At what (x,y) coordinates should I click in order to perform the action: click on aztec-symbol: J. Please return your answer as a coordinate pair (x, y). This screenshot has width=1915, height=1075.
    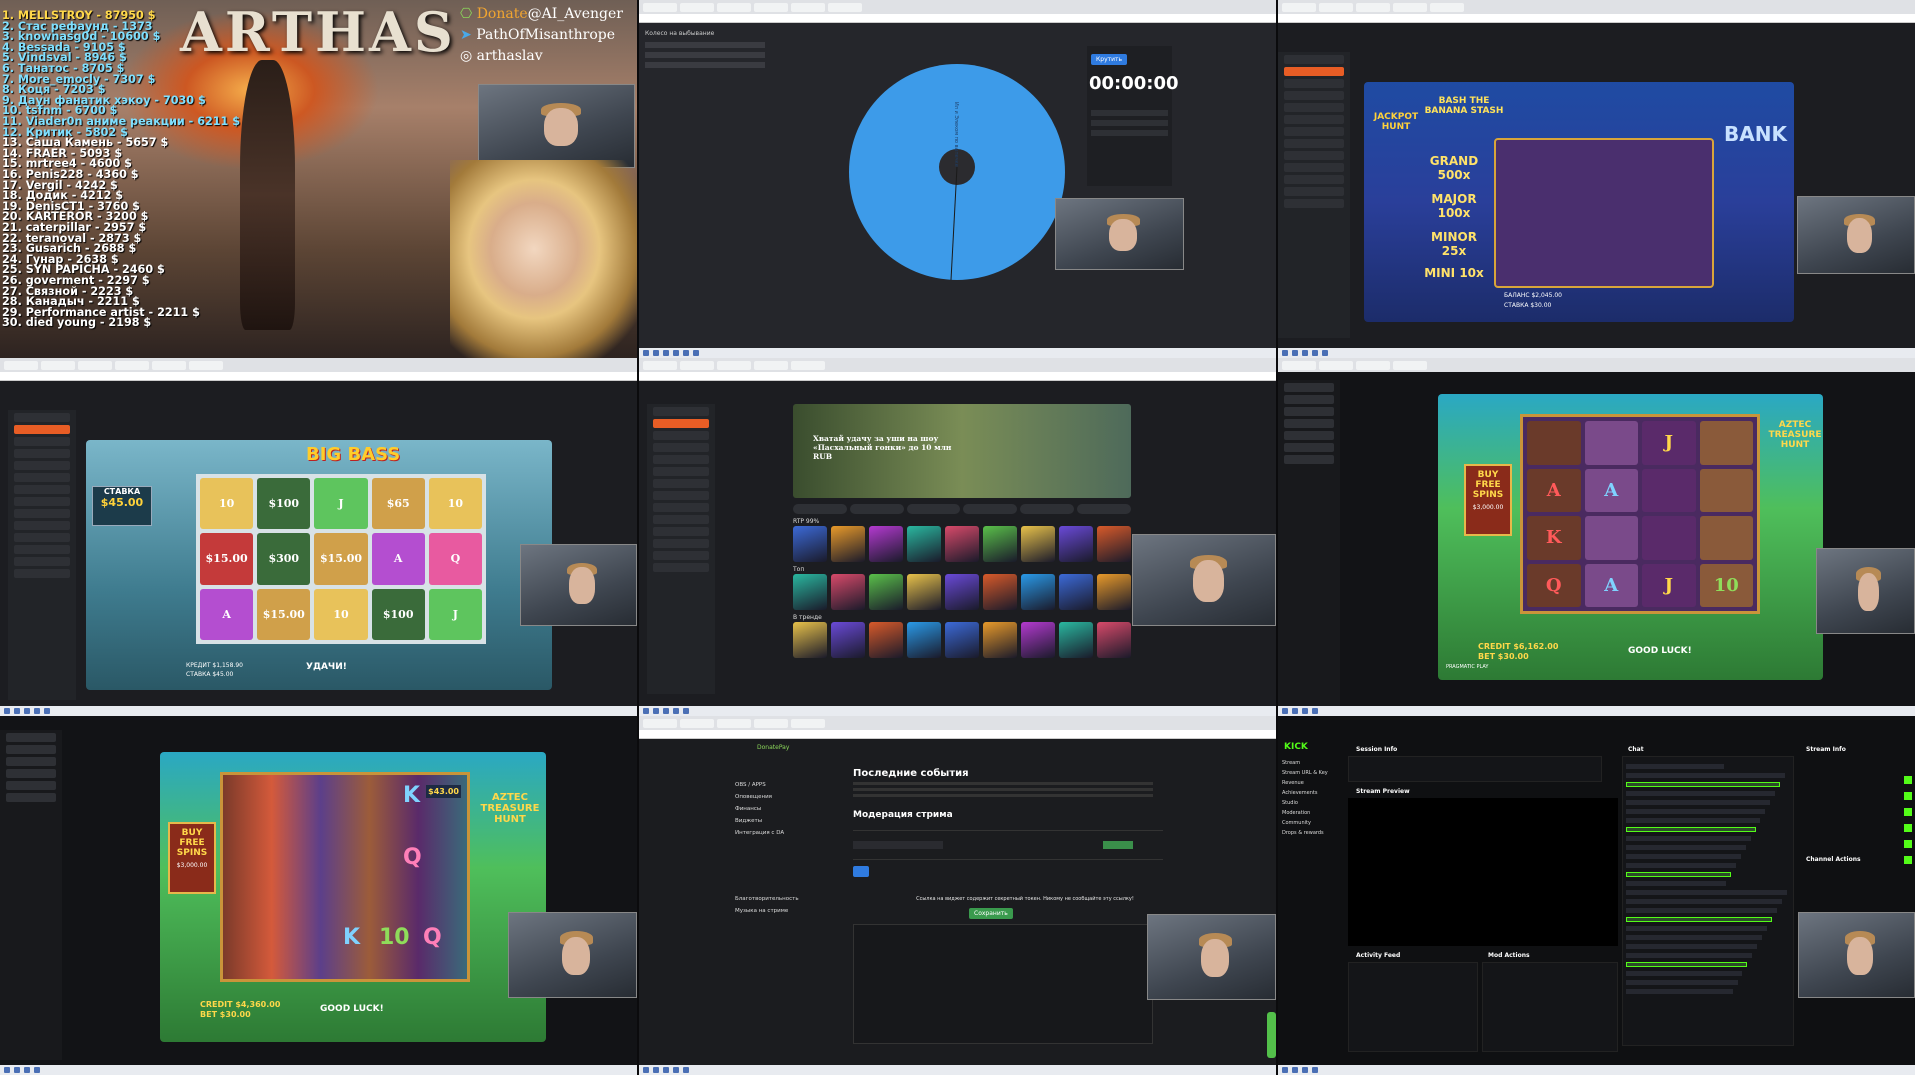
    Looking at the image, I should click on (1669, 443).